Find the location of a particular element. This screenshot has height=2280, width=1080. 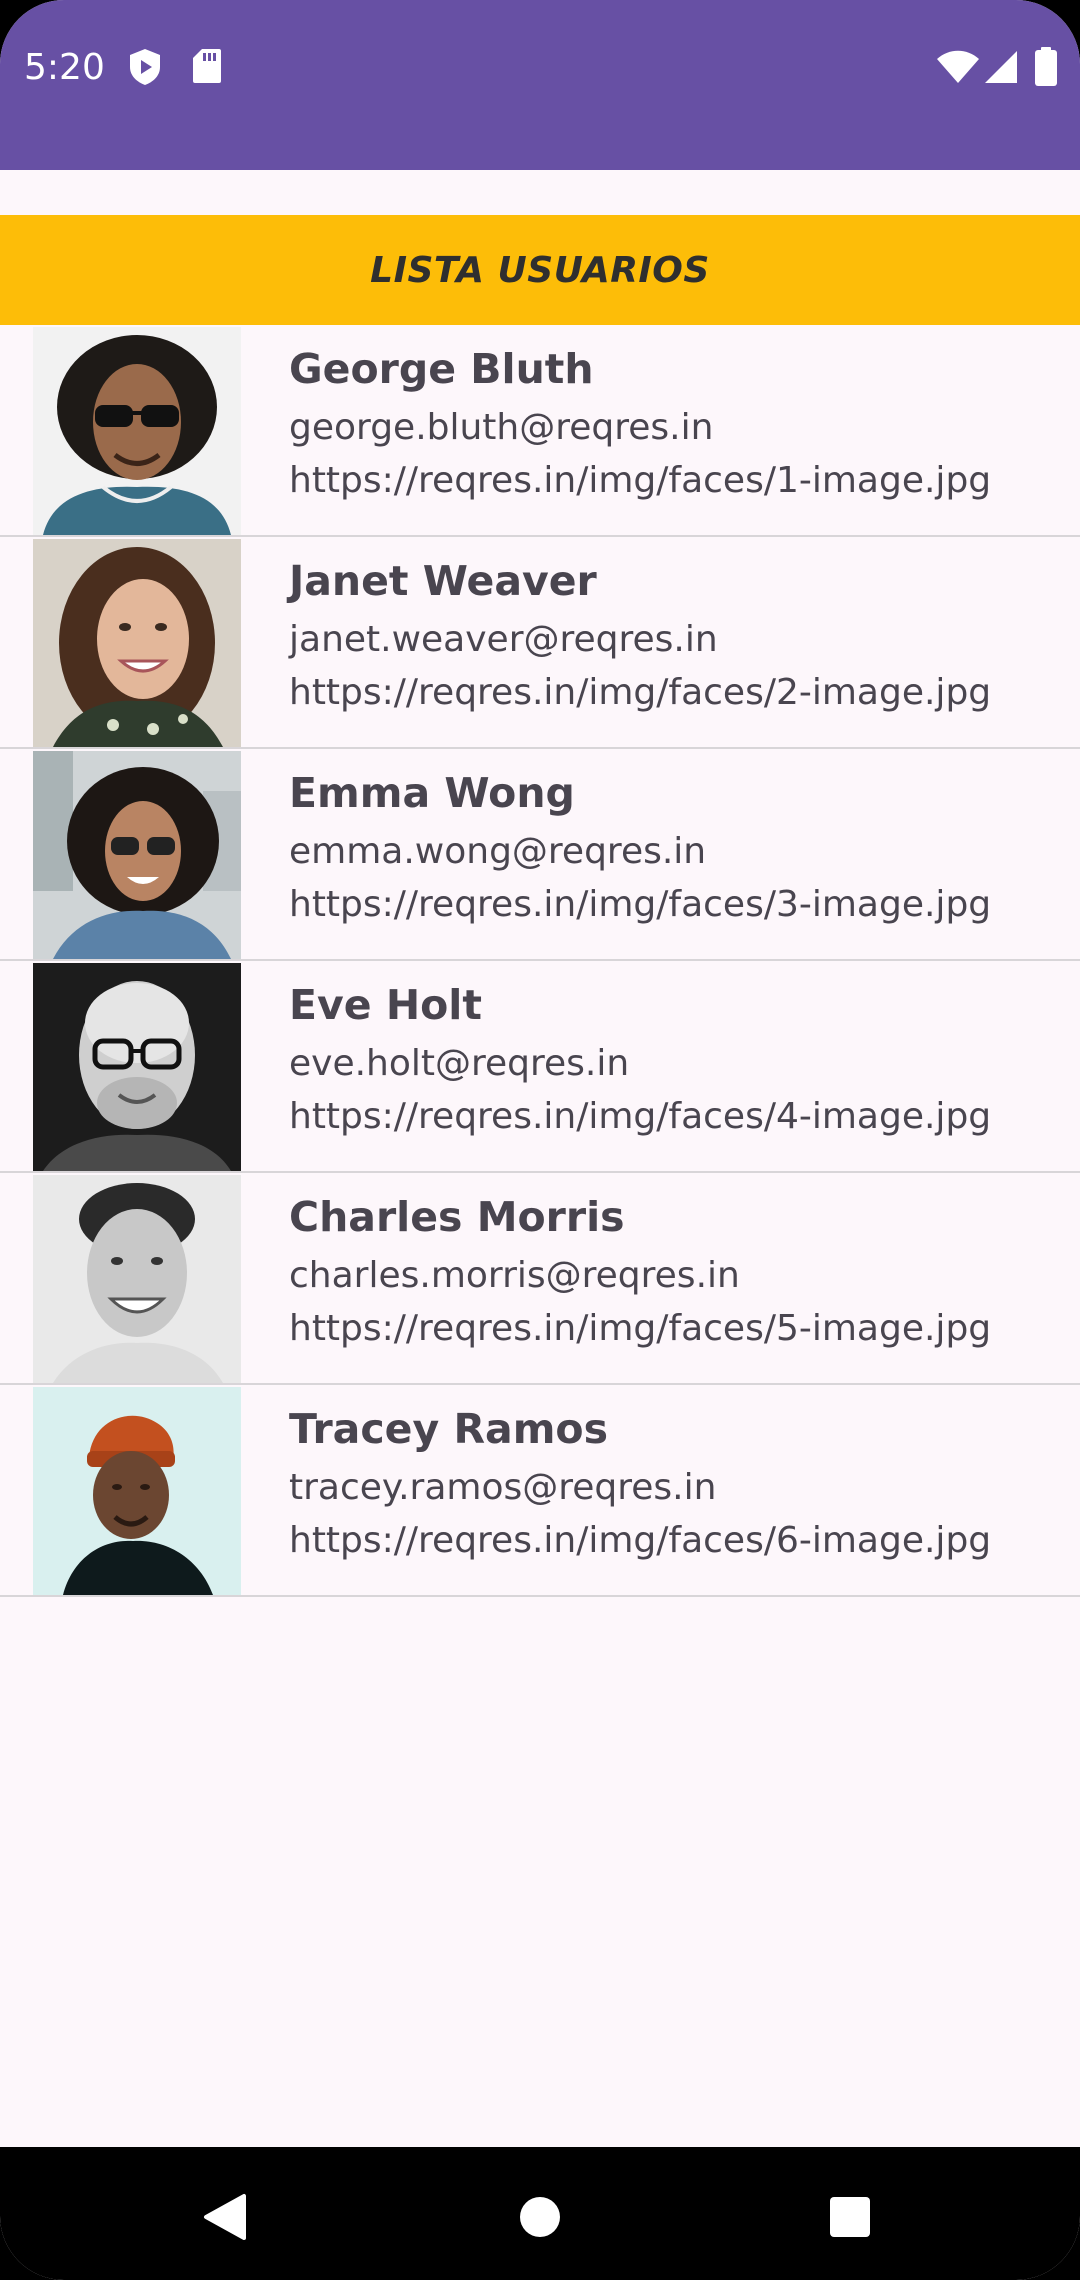

user-avatar-url: https://reqres.in/img/faces/6-image.jpg is located at coordinates (640, 1540).